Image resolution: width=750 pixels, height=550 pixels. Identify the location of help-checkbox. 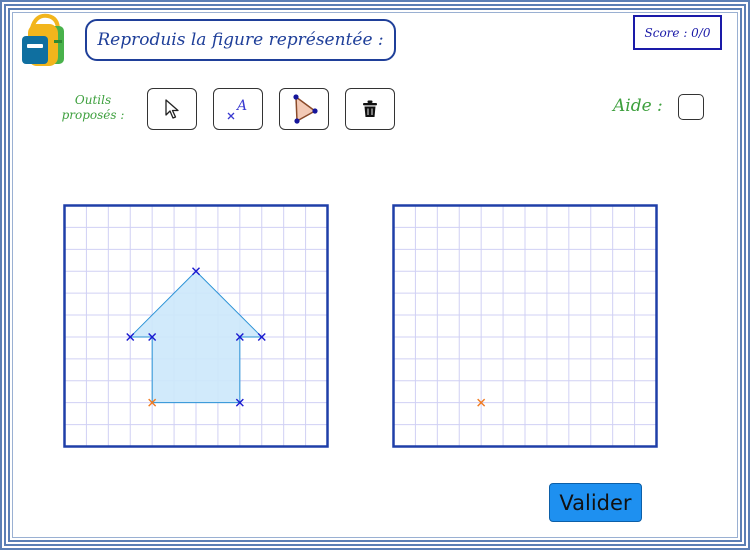
(691, 107).